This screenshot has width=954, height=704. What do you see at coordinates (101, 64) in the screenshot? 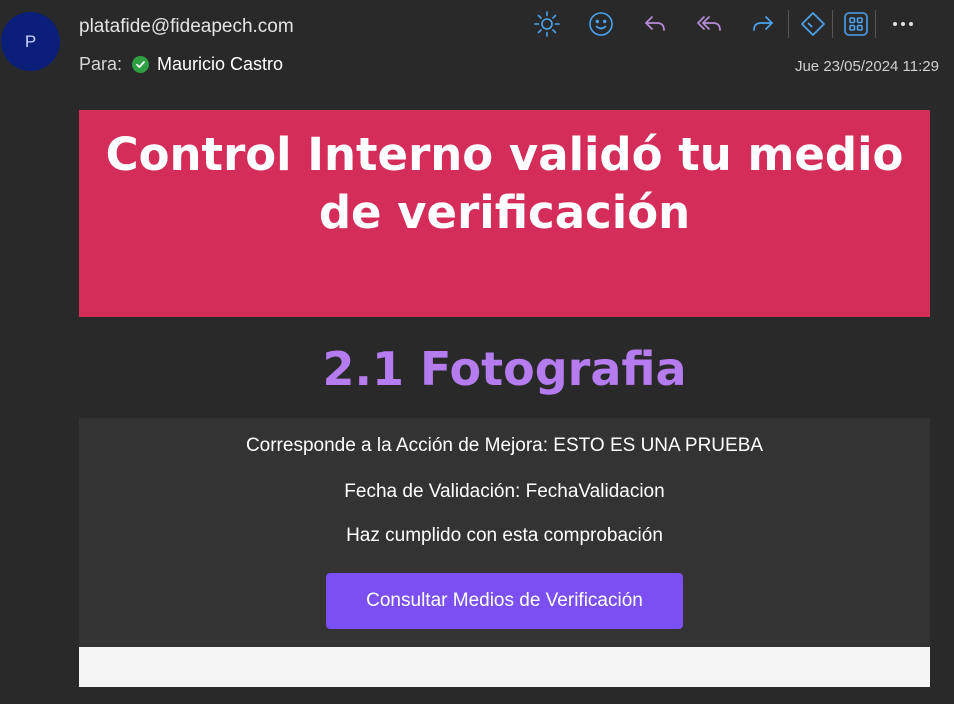
I see `to-label: Para:` at bounding box center [101, 64].